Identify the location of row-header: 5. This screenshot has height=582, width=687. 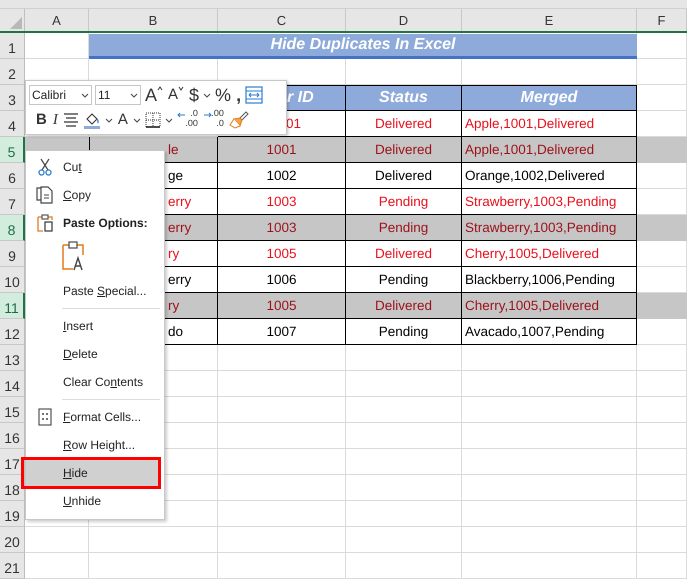
(12, 150).